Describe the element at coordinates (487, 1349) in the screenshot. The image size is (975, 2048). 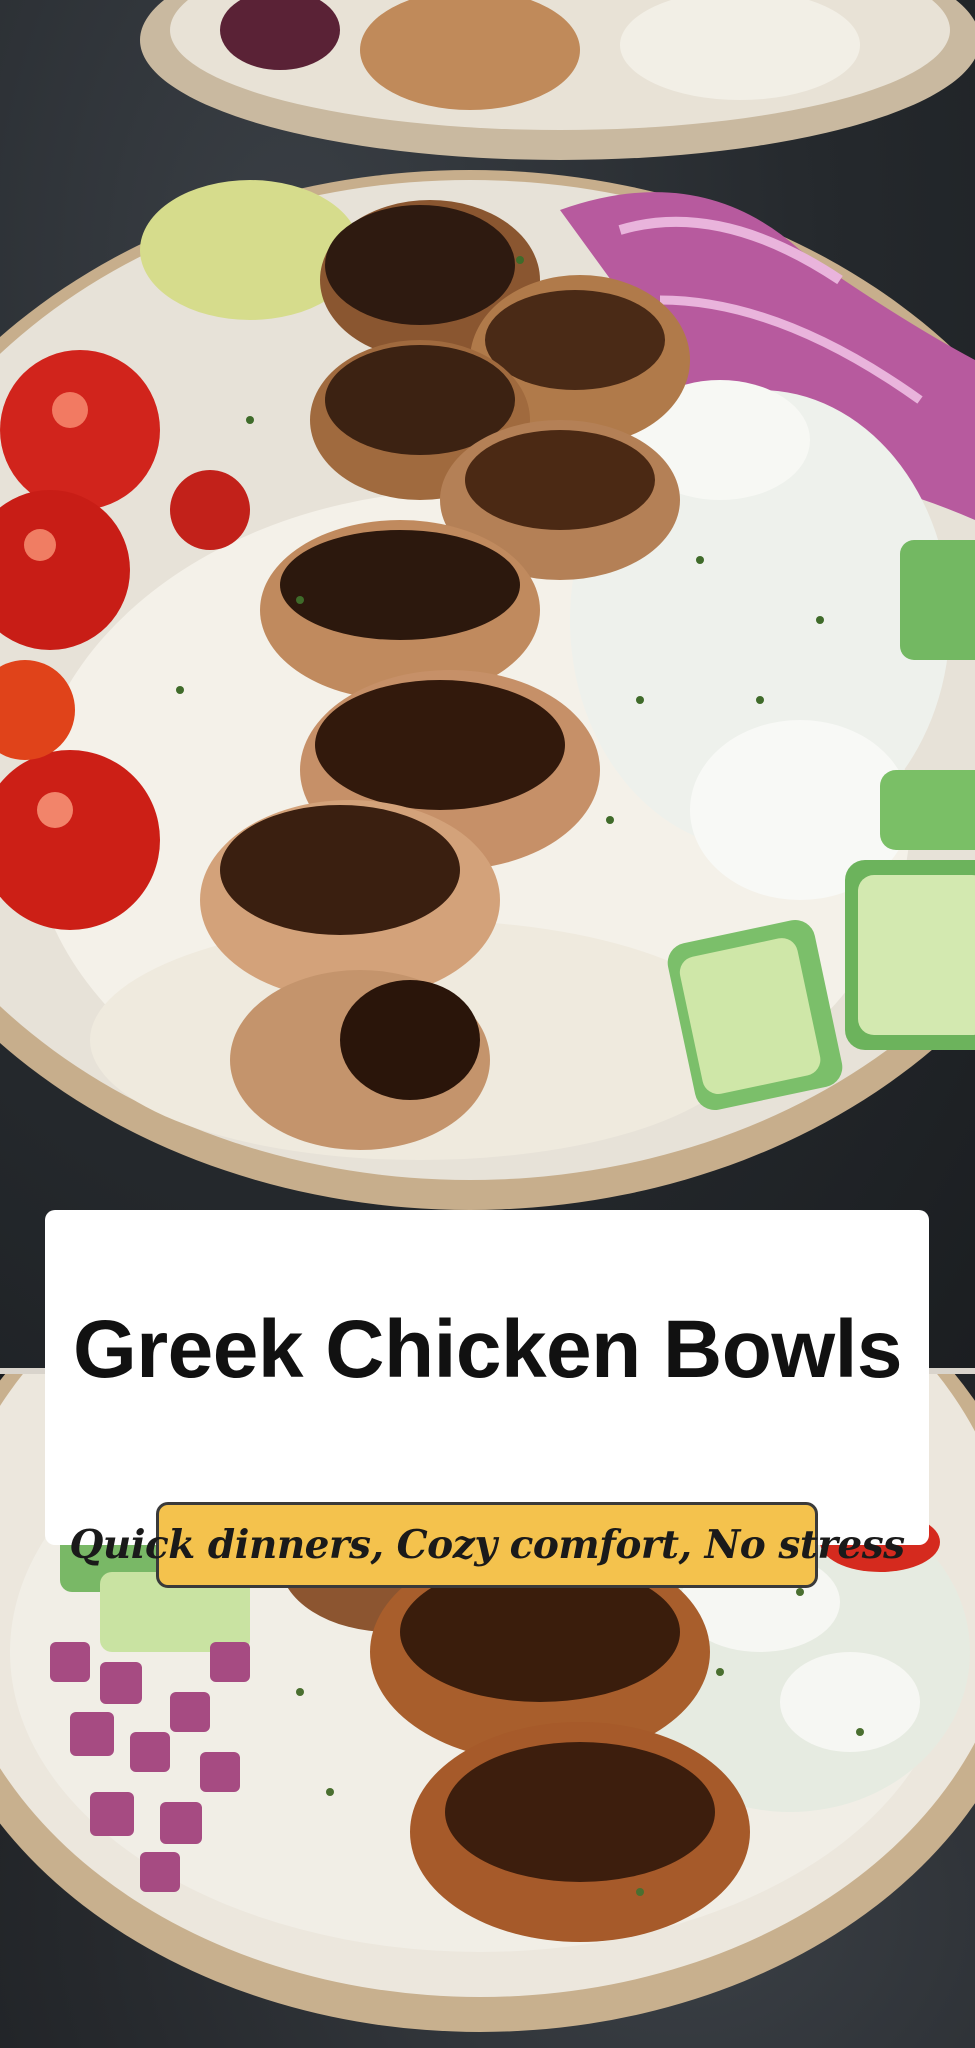
I see `pin-title: Greek Chicken Bowls` at that location.